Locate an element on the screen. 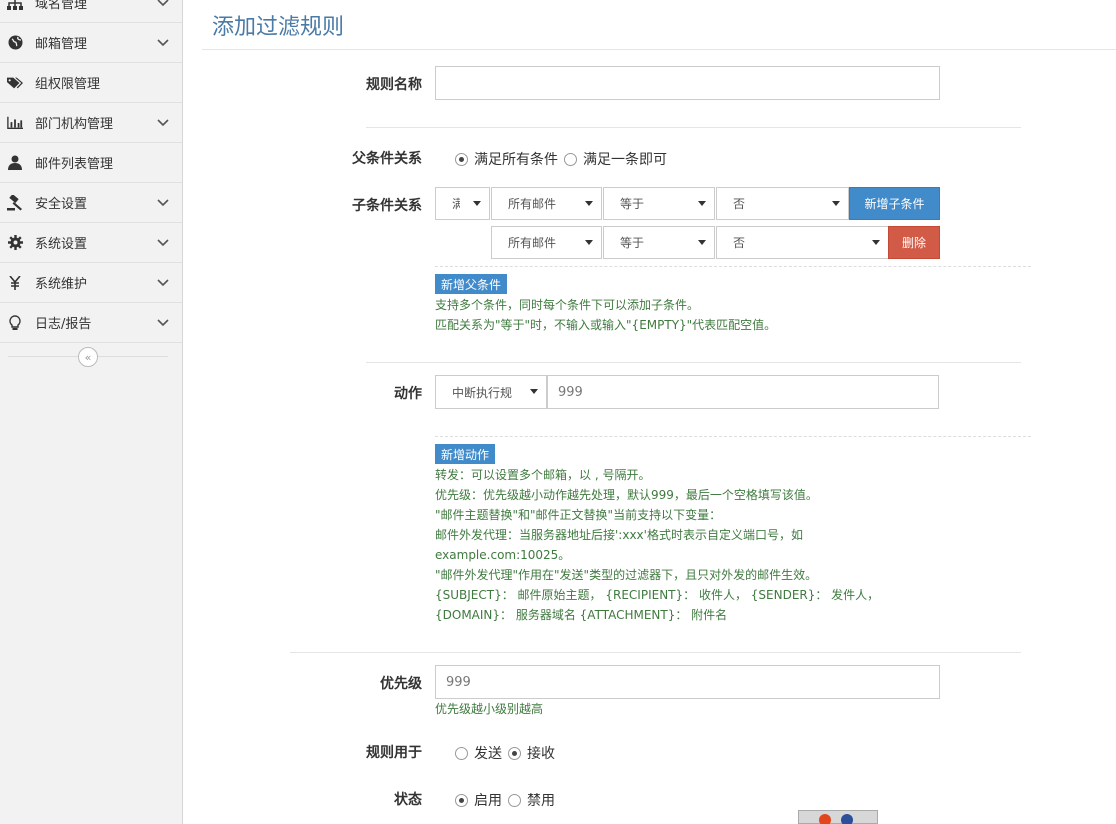 The width and height of the screenshot is (1116, 824). radio-enabled is located at coordinates (461, 800).